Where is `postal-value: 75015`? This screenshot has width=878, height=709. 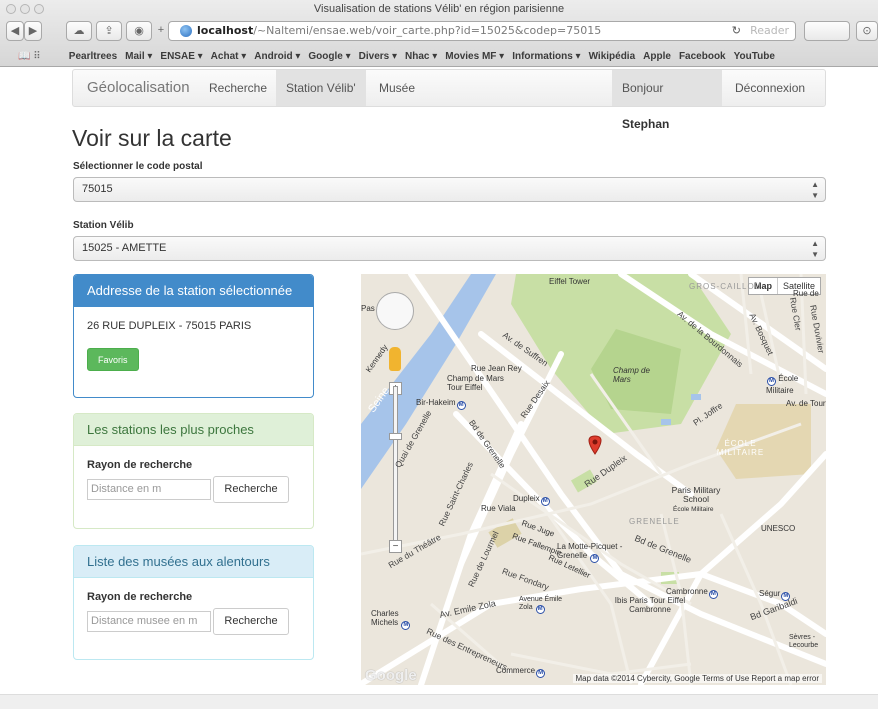 postal-value: 75015 is located at coordinates (97, 189).